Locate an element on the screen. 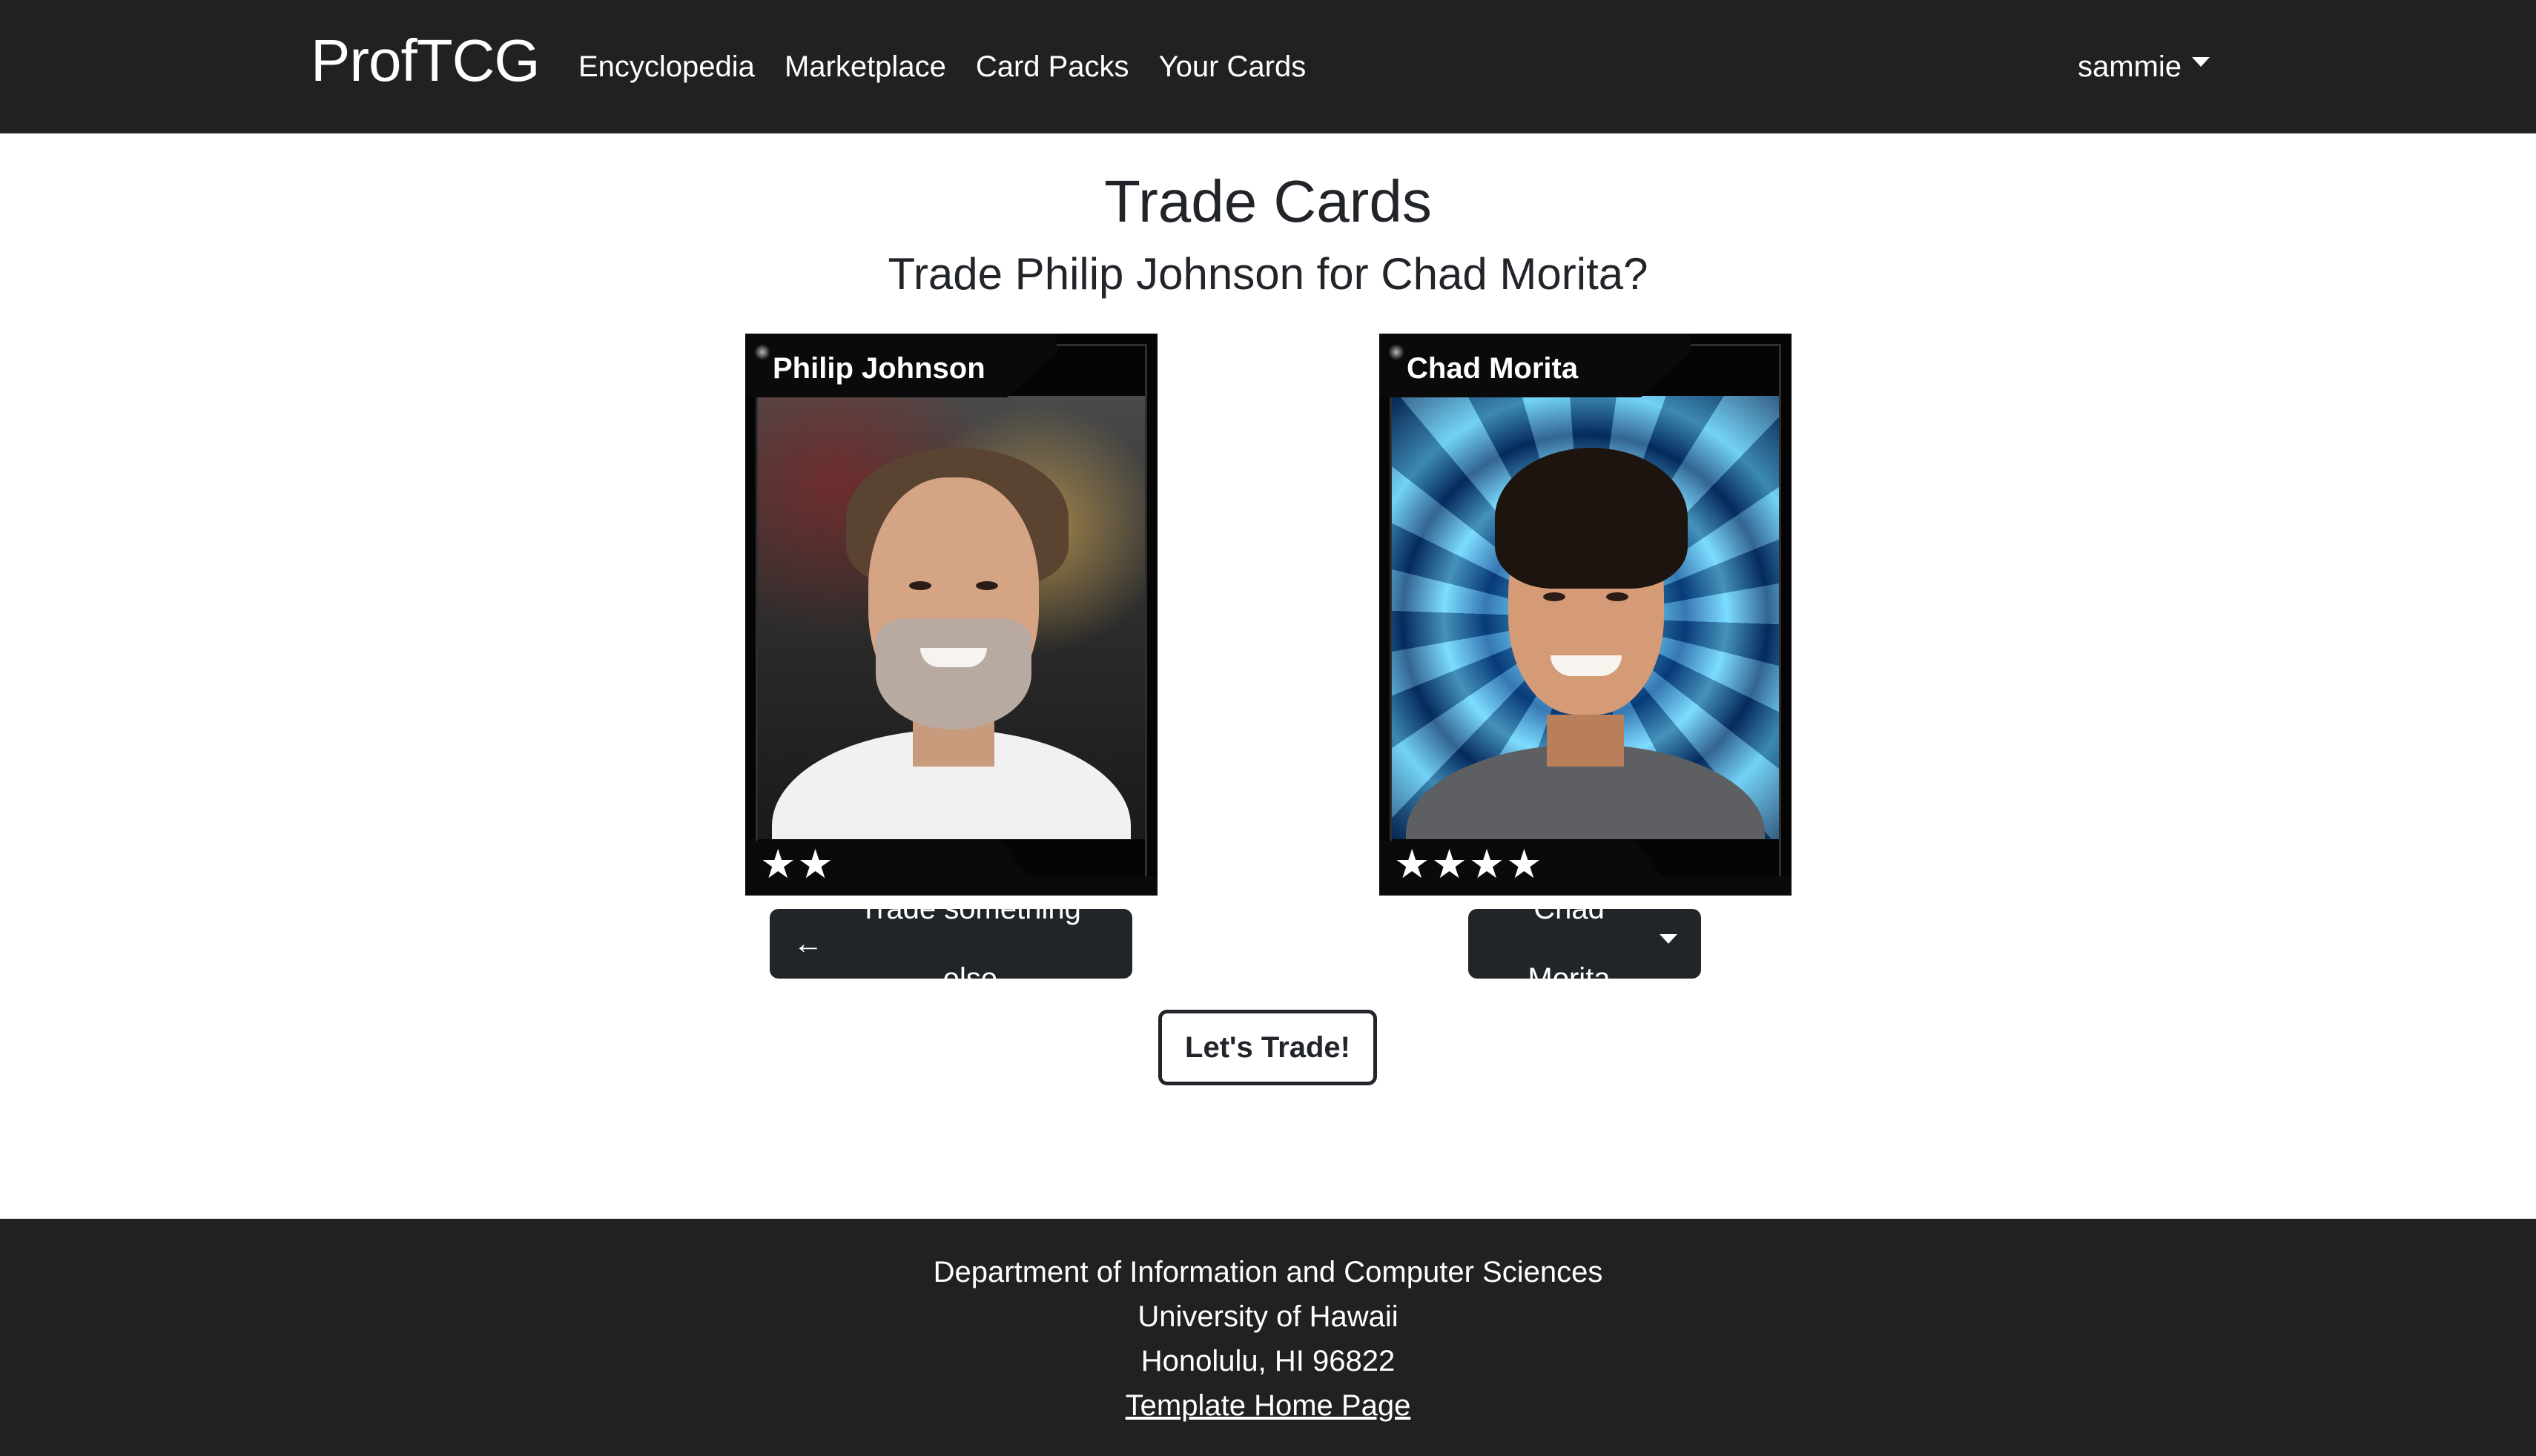  card-corner-plate is located at coordinates (1718, 886).